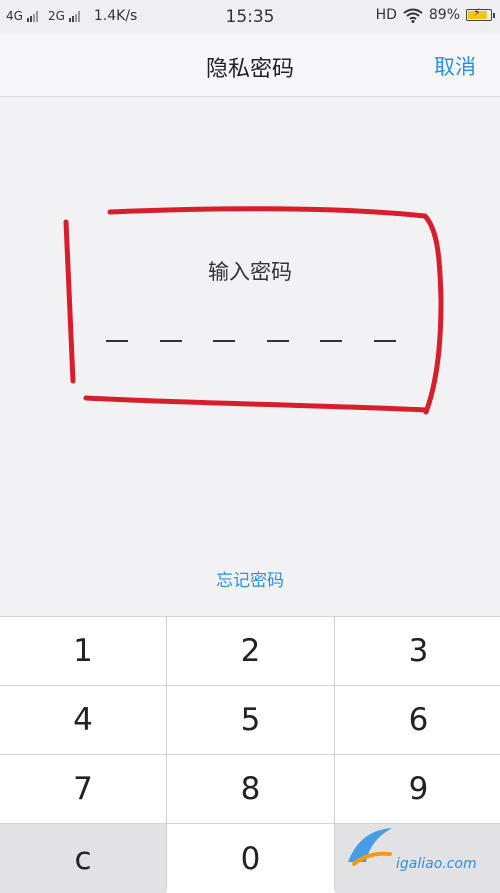 This screenshot has width=500, height=893. What do you see at coordinates (417, 789) in the screenshot?
I see `key-9: 9` at bounding box center [417, 789].